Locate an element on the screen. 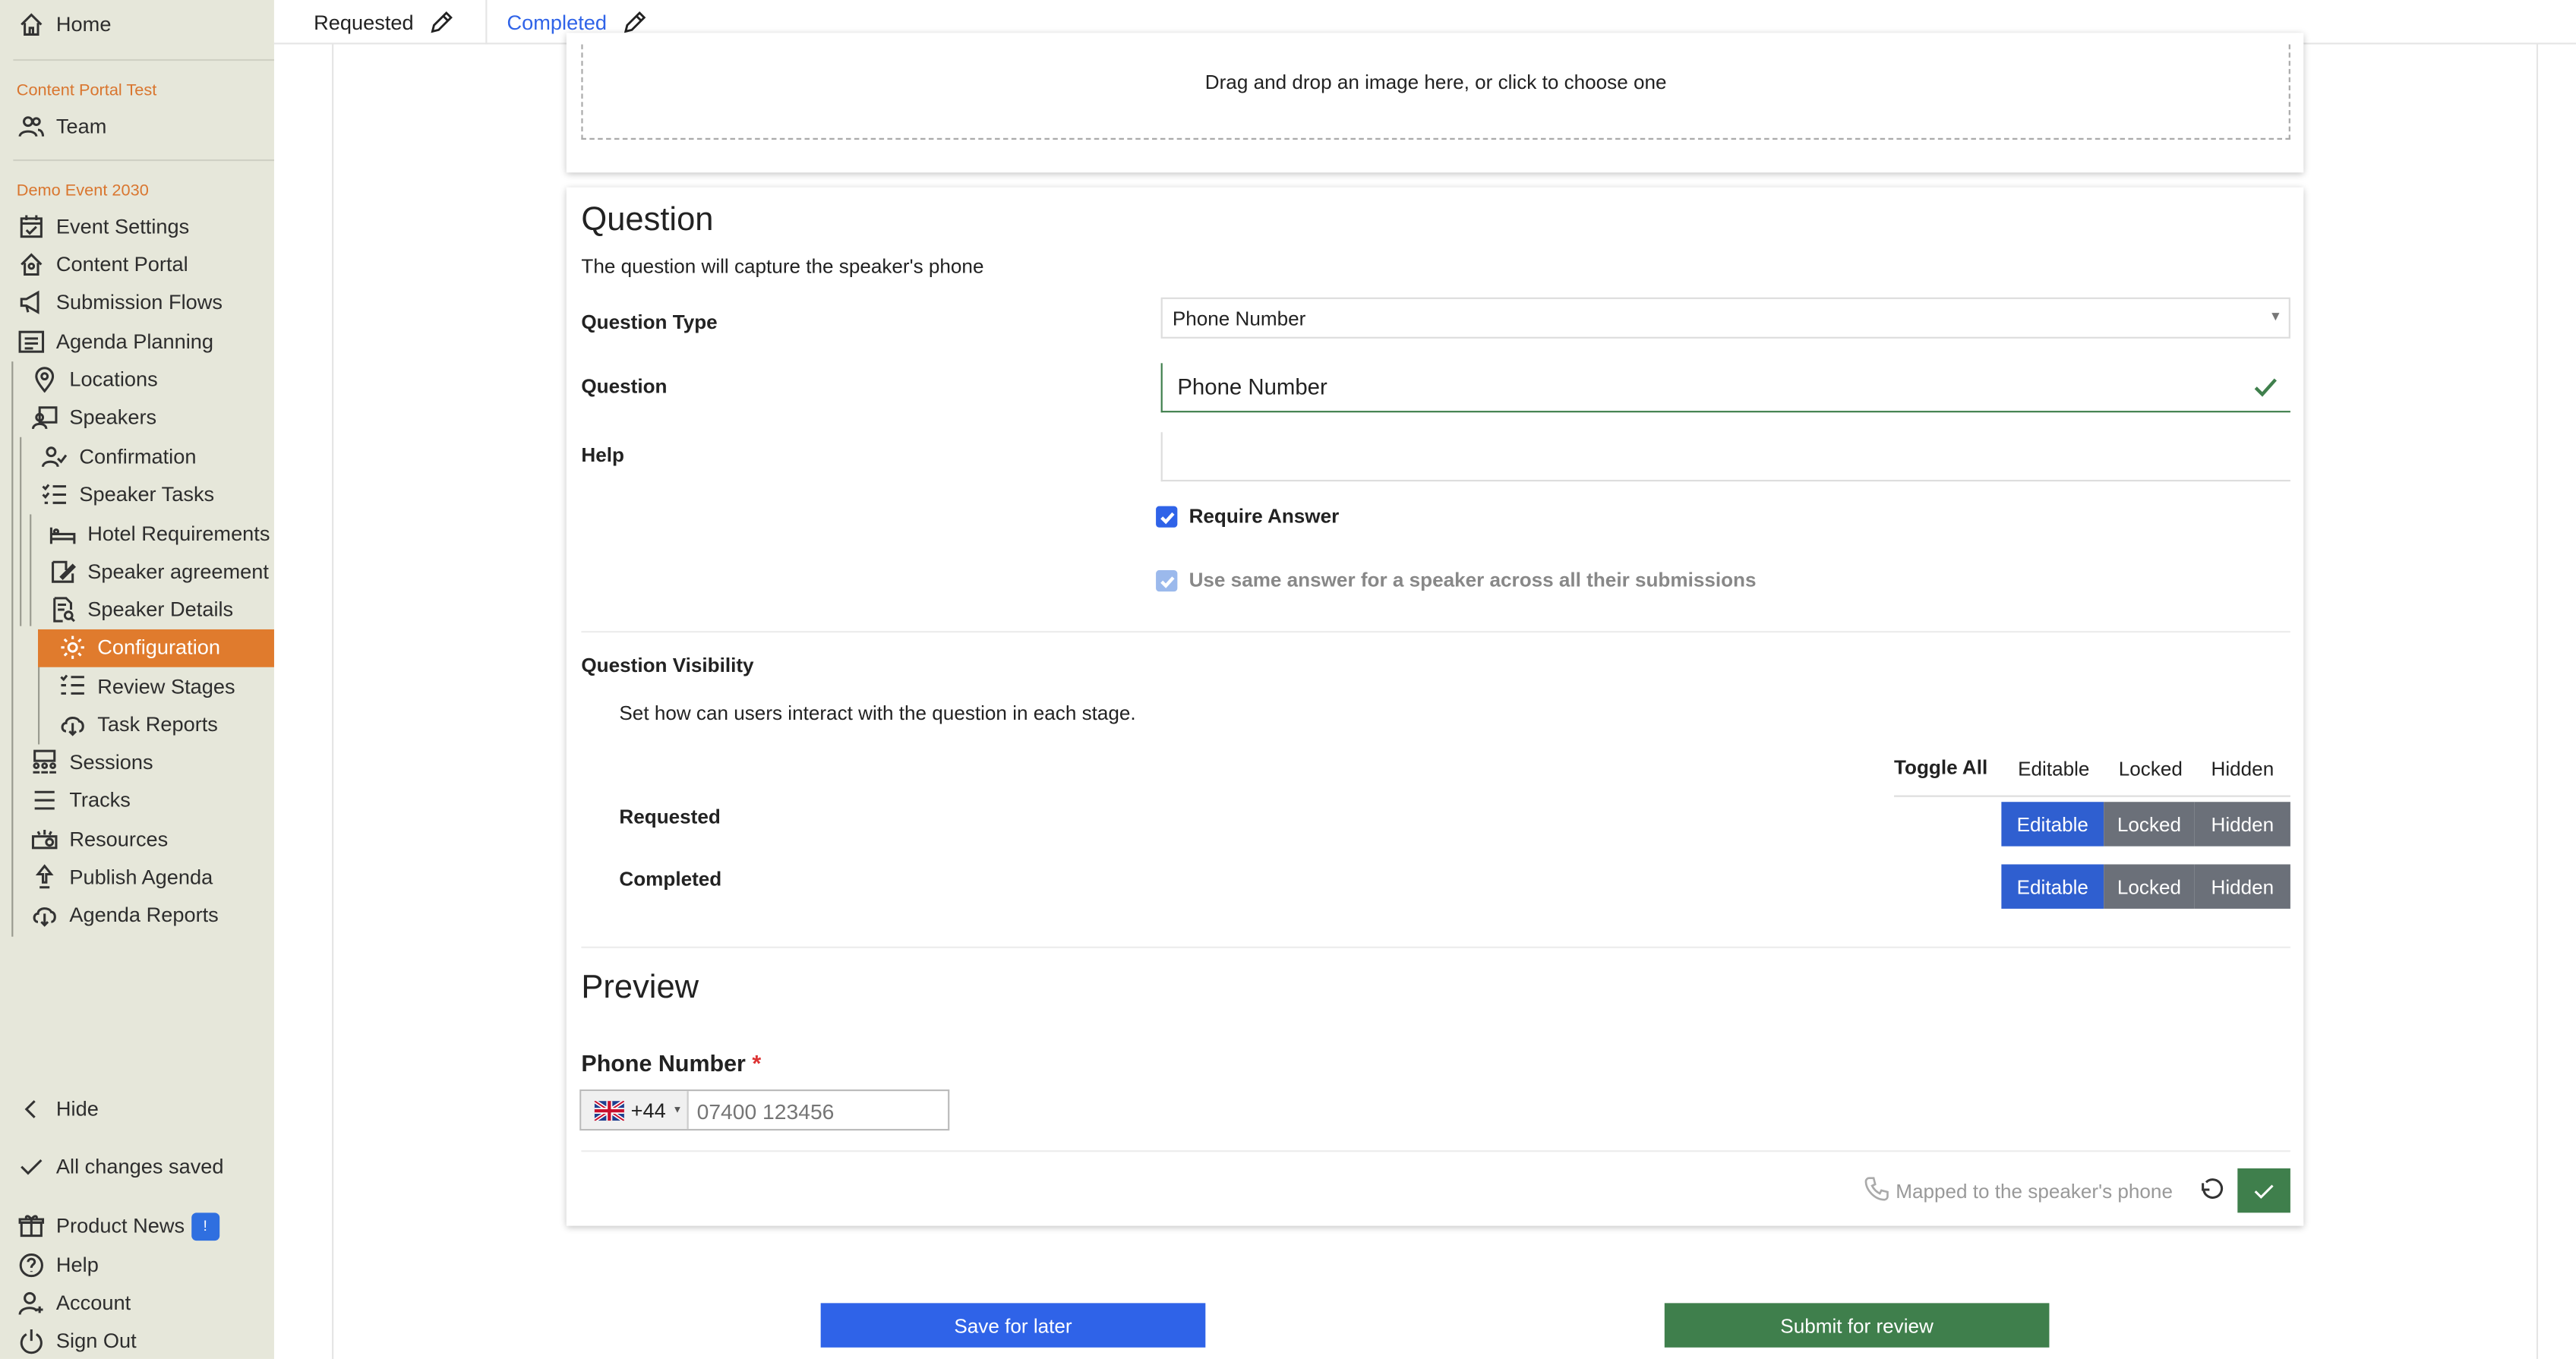 This screenshot has height=1359, width=2576. content-border is located at coordinates (2537, 701).